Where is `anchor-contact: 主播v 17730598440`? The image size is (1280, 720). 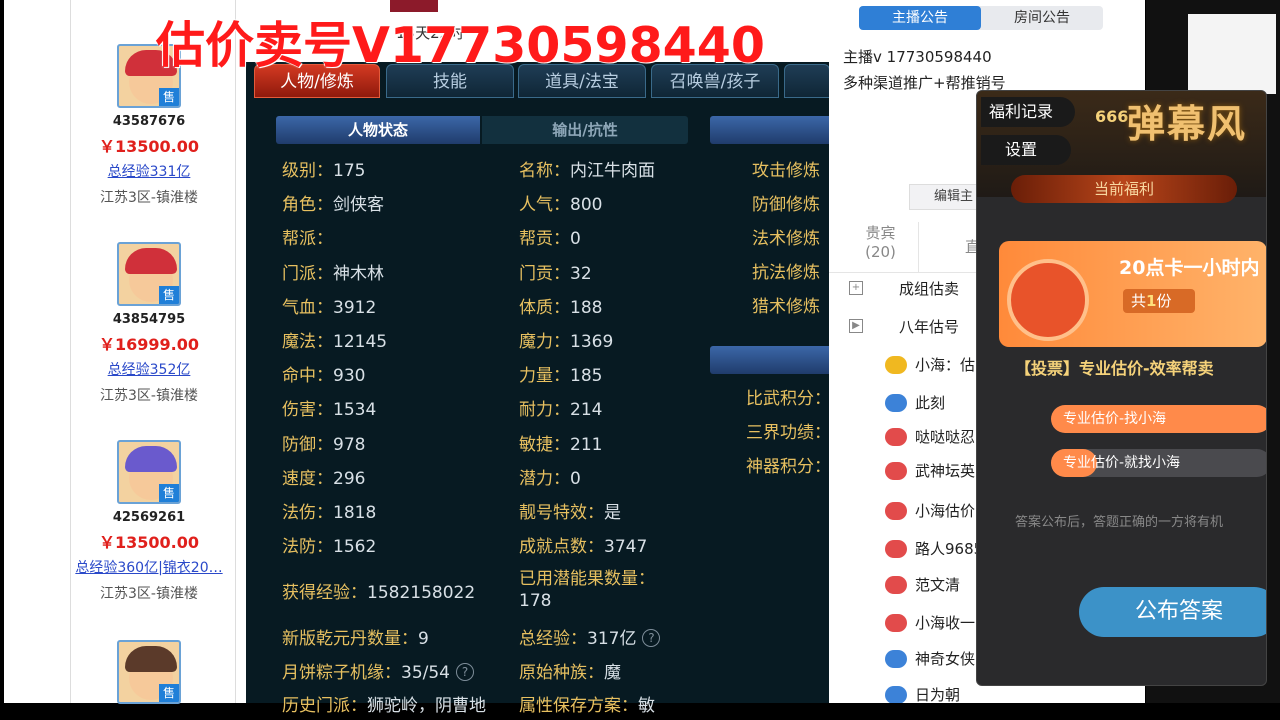
anchor-contact: 主播v 17730598440 is located at coordinates (917, 57).